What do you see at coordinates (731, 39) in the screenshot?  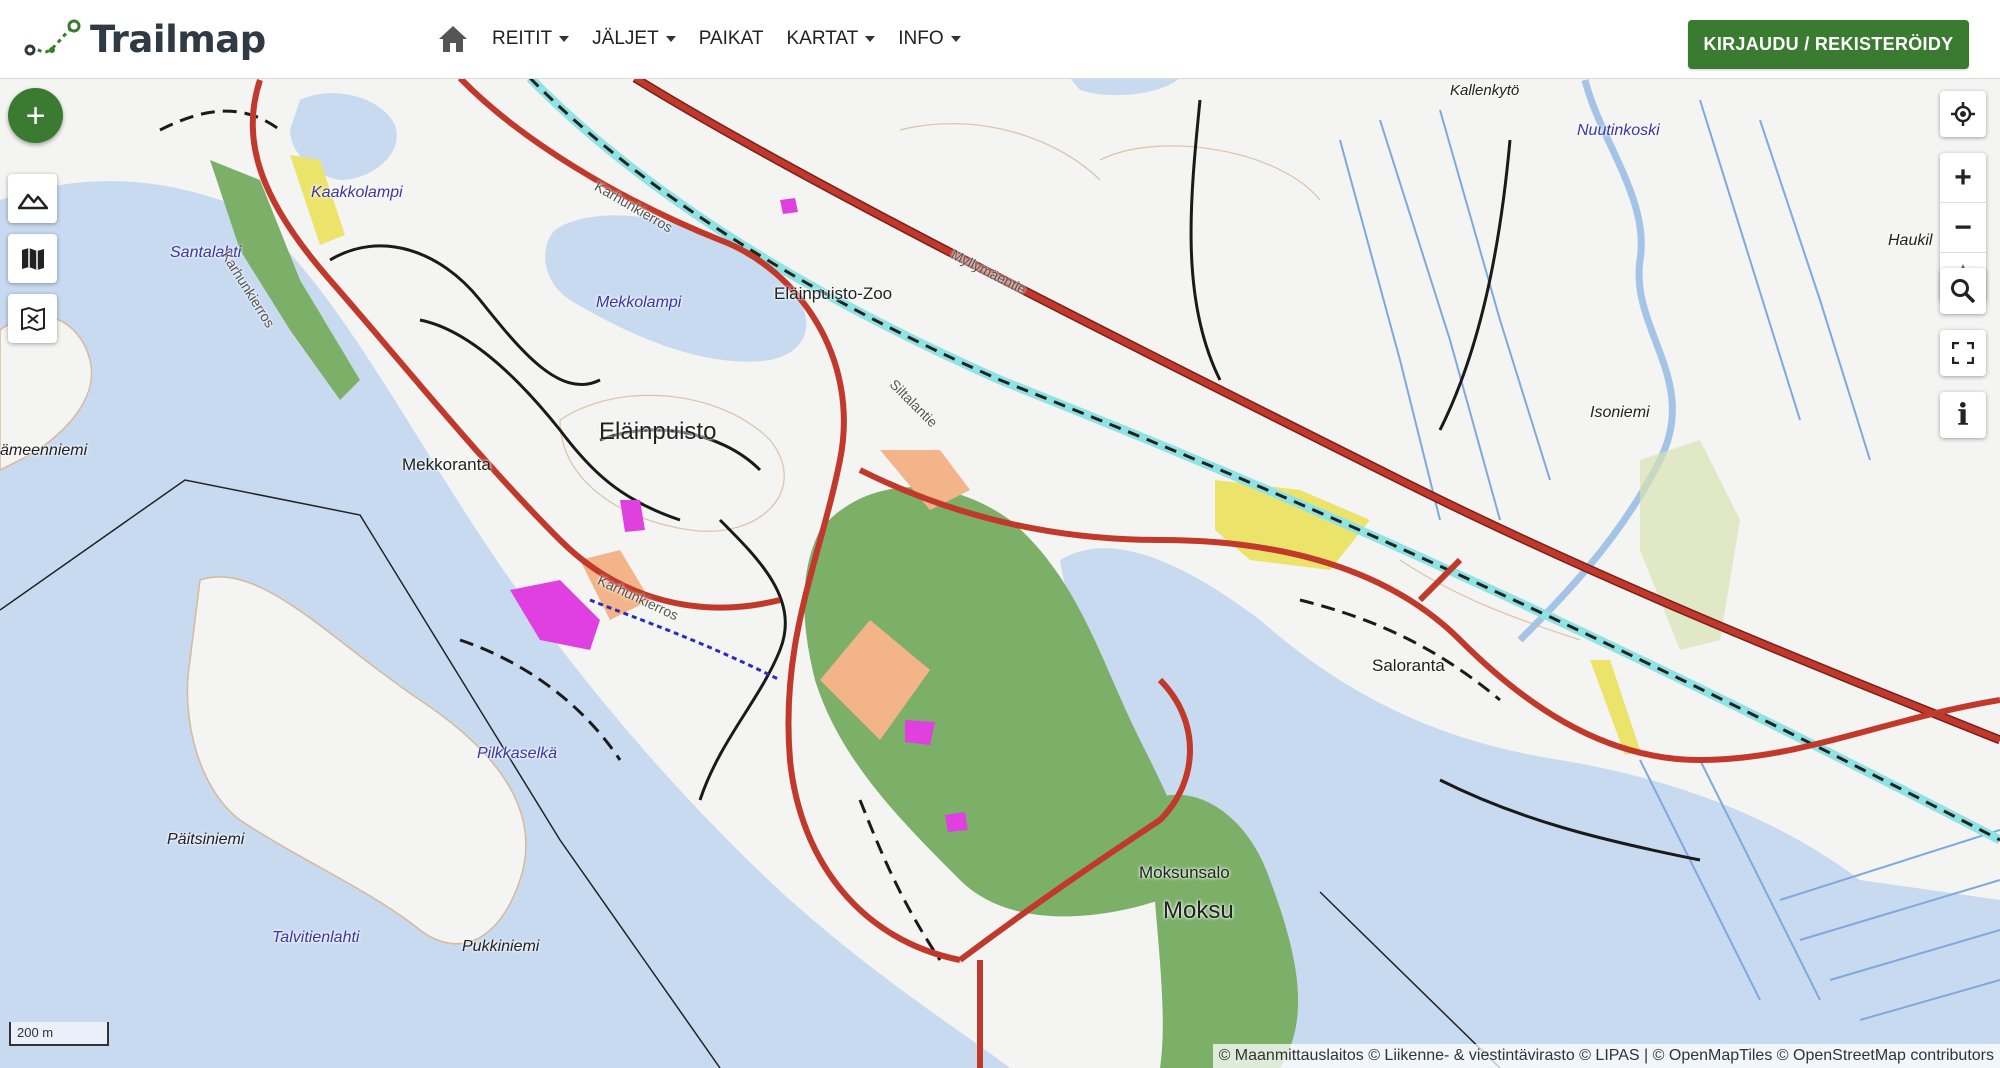 I see `nav-paikat: PAIKAT` at bounding box center [731, 39].